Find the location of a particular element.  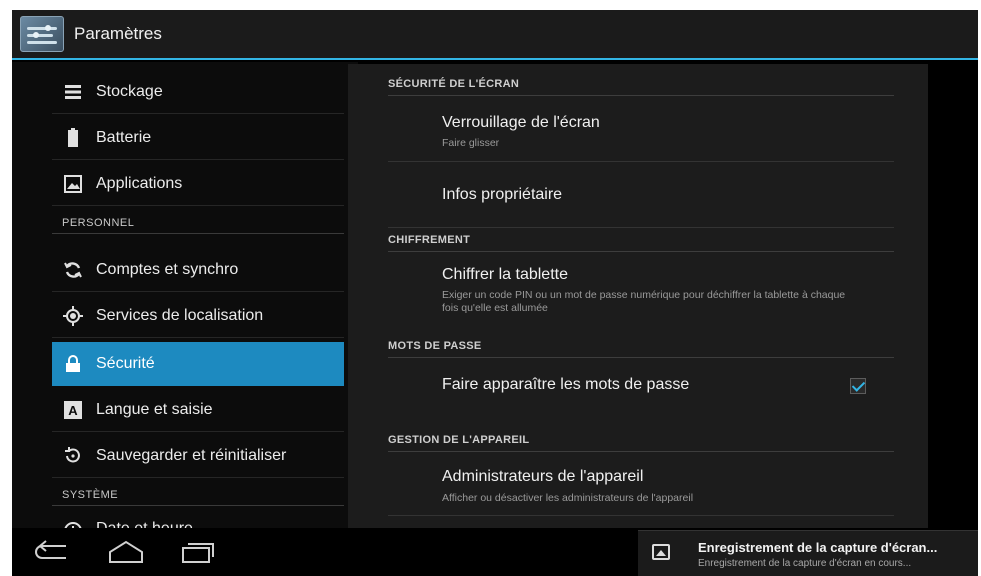

sidebar-item-battery: Batterie is located at coordinates (198, 138).